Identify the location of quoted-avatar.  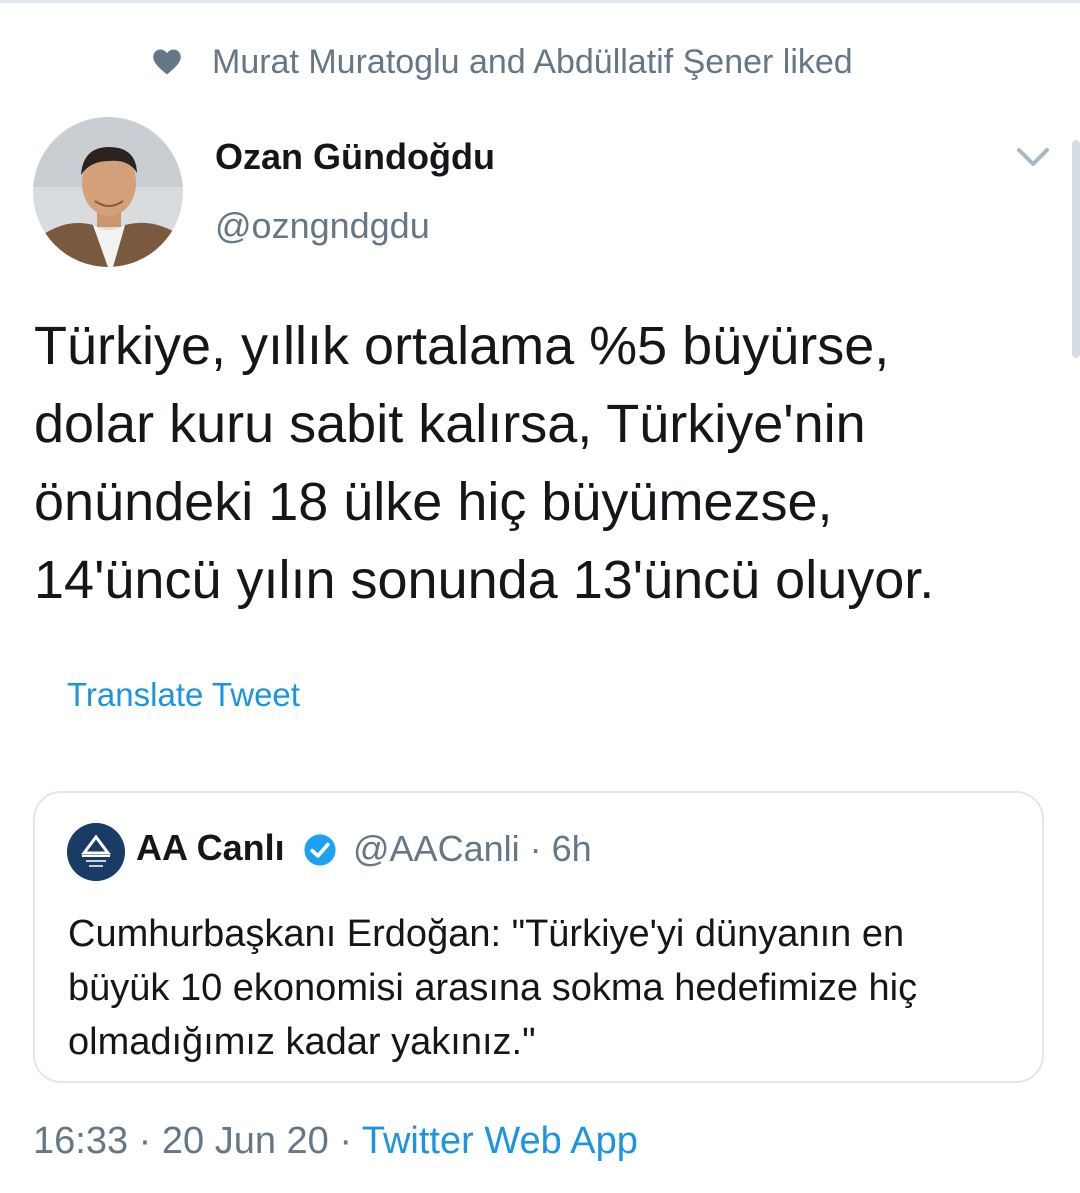
(96, 852).